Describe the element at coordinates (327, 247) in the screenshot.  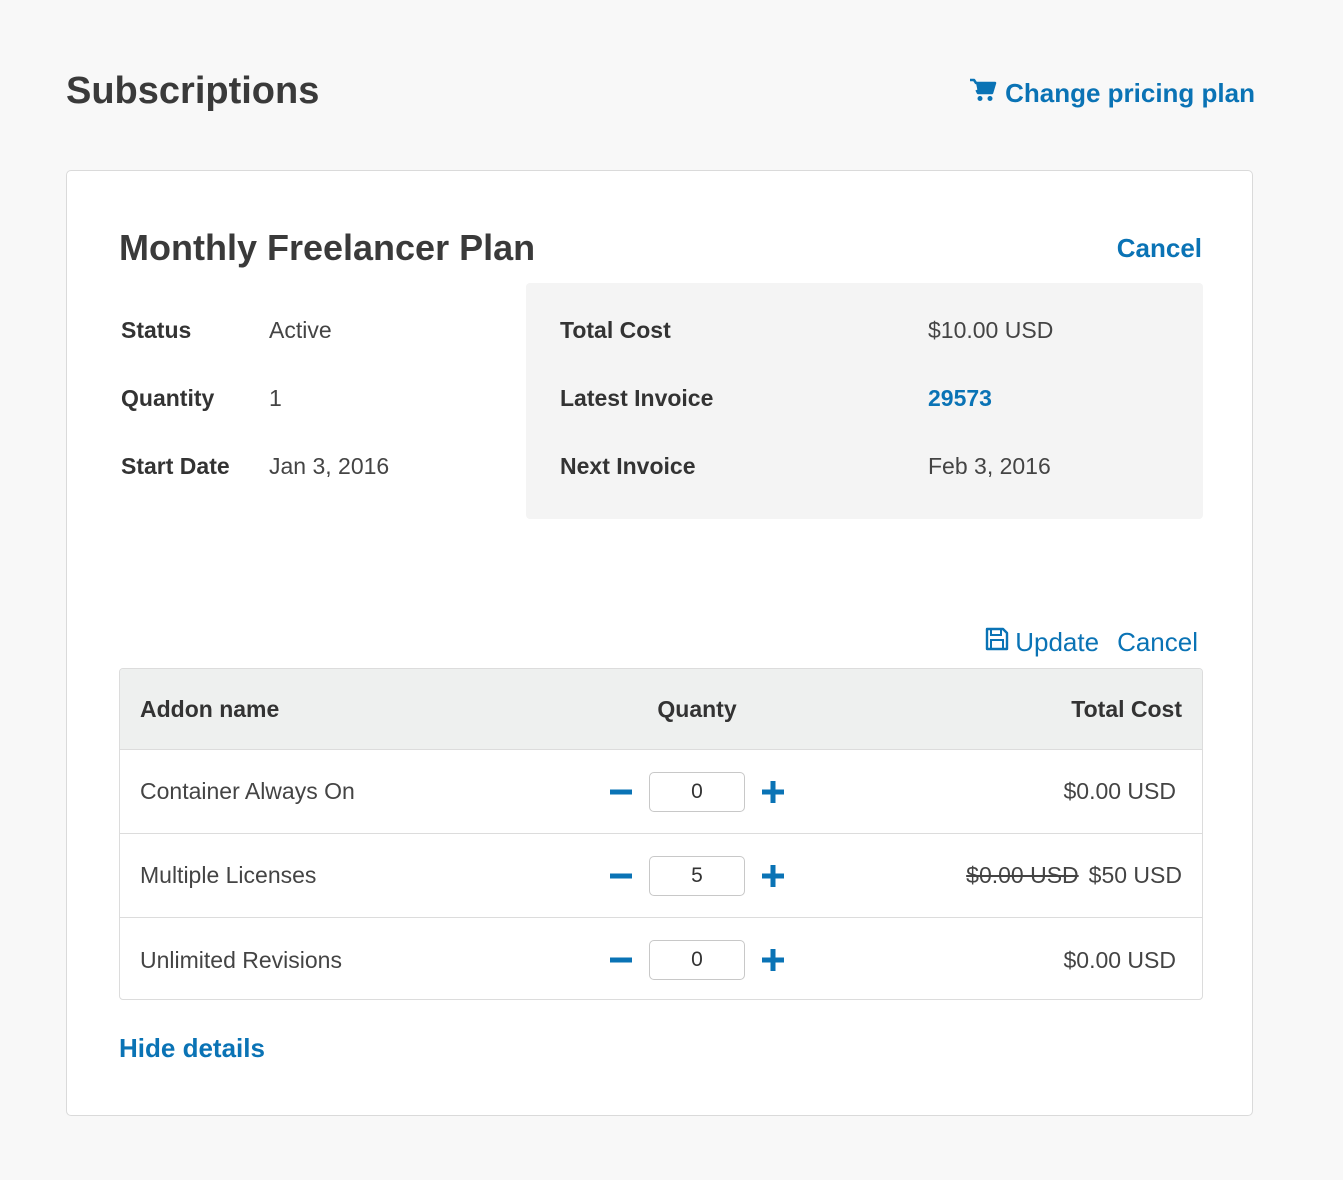
I see `plan-name: Monthly Freelancer Plan` at that location.